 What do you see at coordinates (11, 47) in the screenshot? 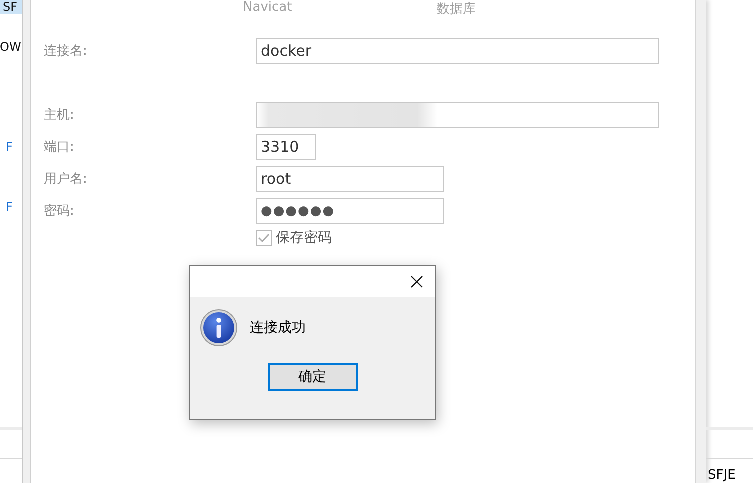
I see `list-item: OW` at bounding box center [11, 47].